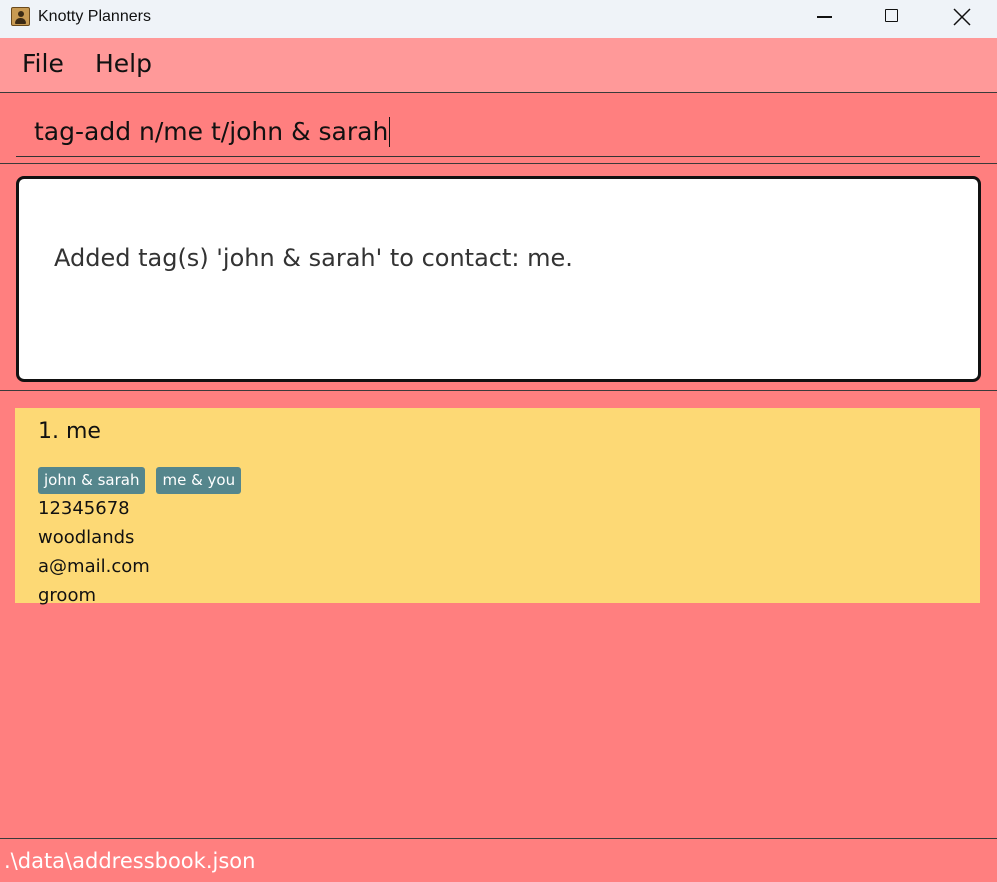  I want to click on menu-file: File, so click(43, 63).